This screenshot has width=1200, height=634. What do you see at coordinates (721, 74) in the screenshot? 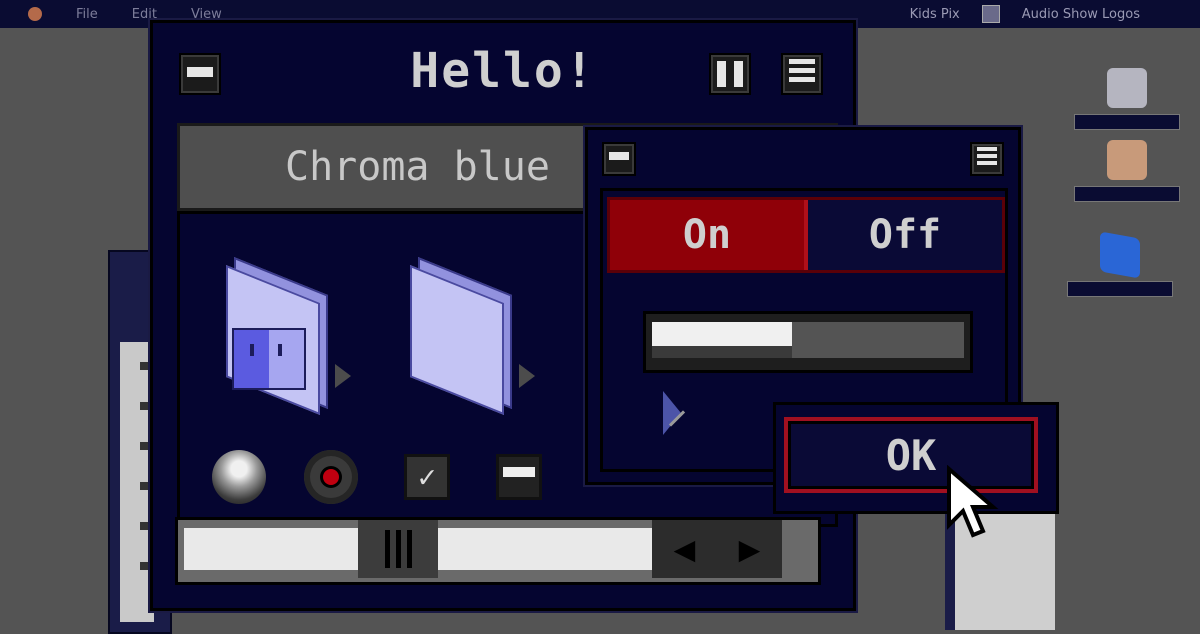
I see `zoom-icon` at bounding box center [721, 74].